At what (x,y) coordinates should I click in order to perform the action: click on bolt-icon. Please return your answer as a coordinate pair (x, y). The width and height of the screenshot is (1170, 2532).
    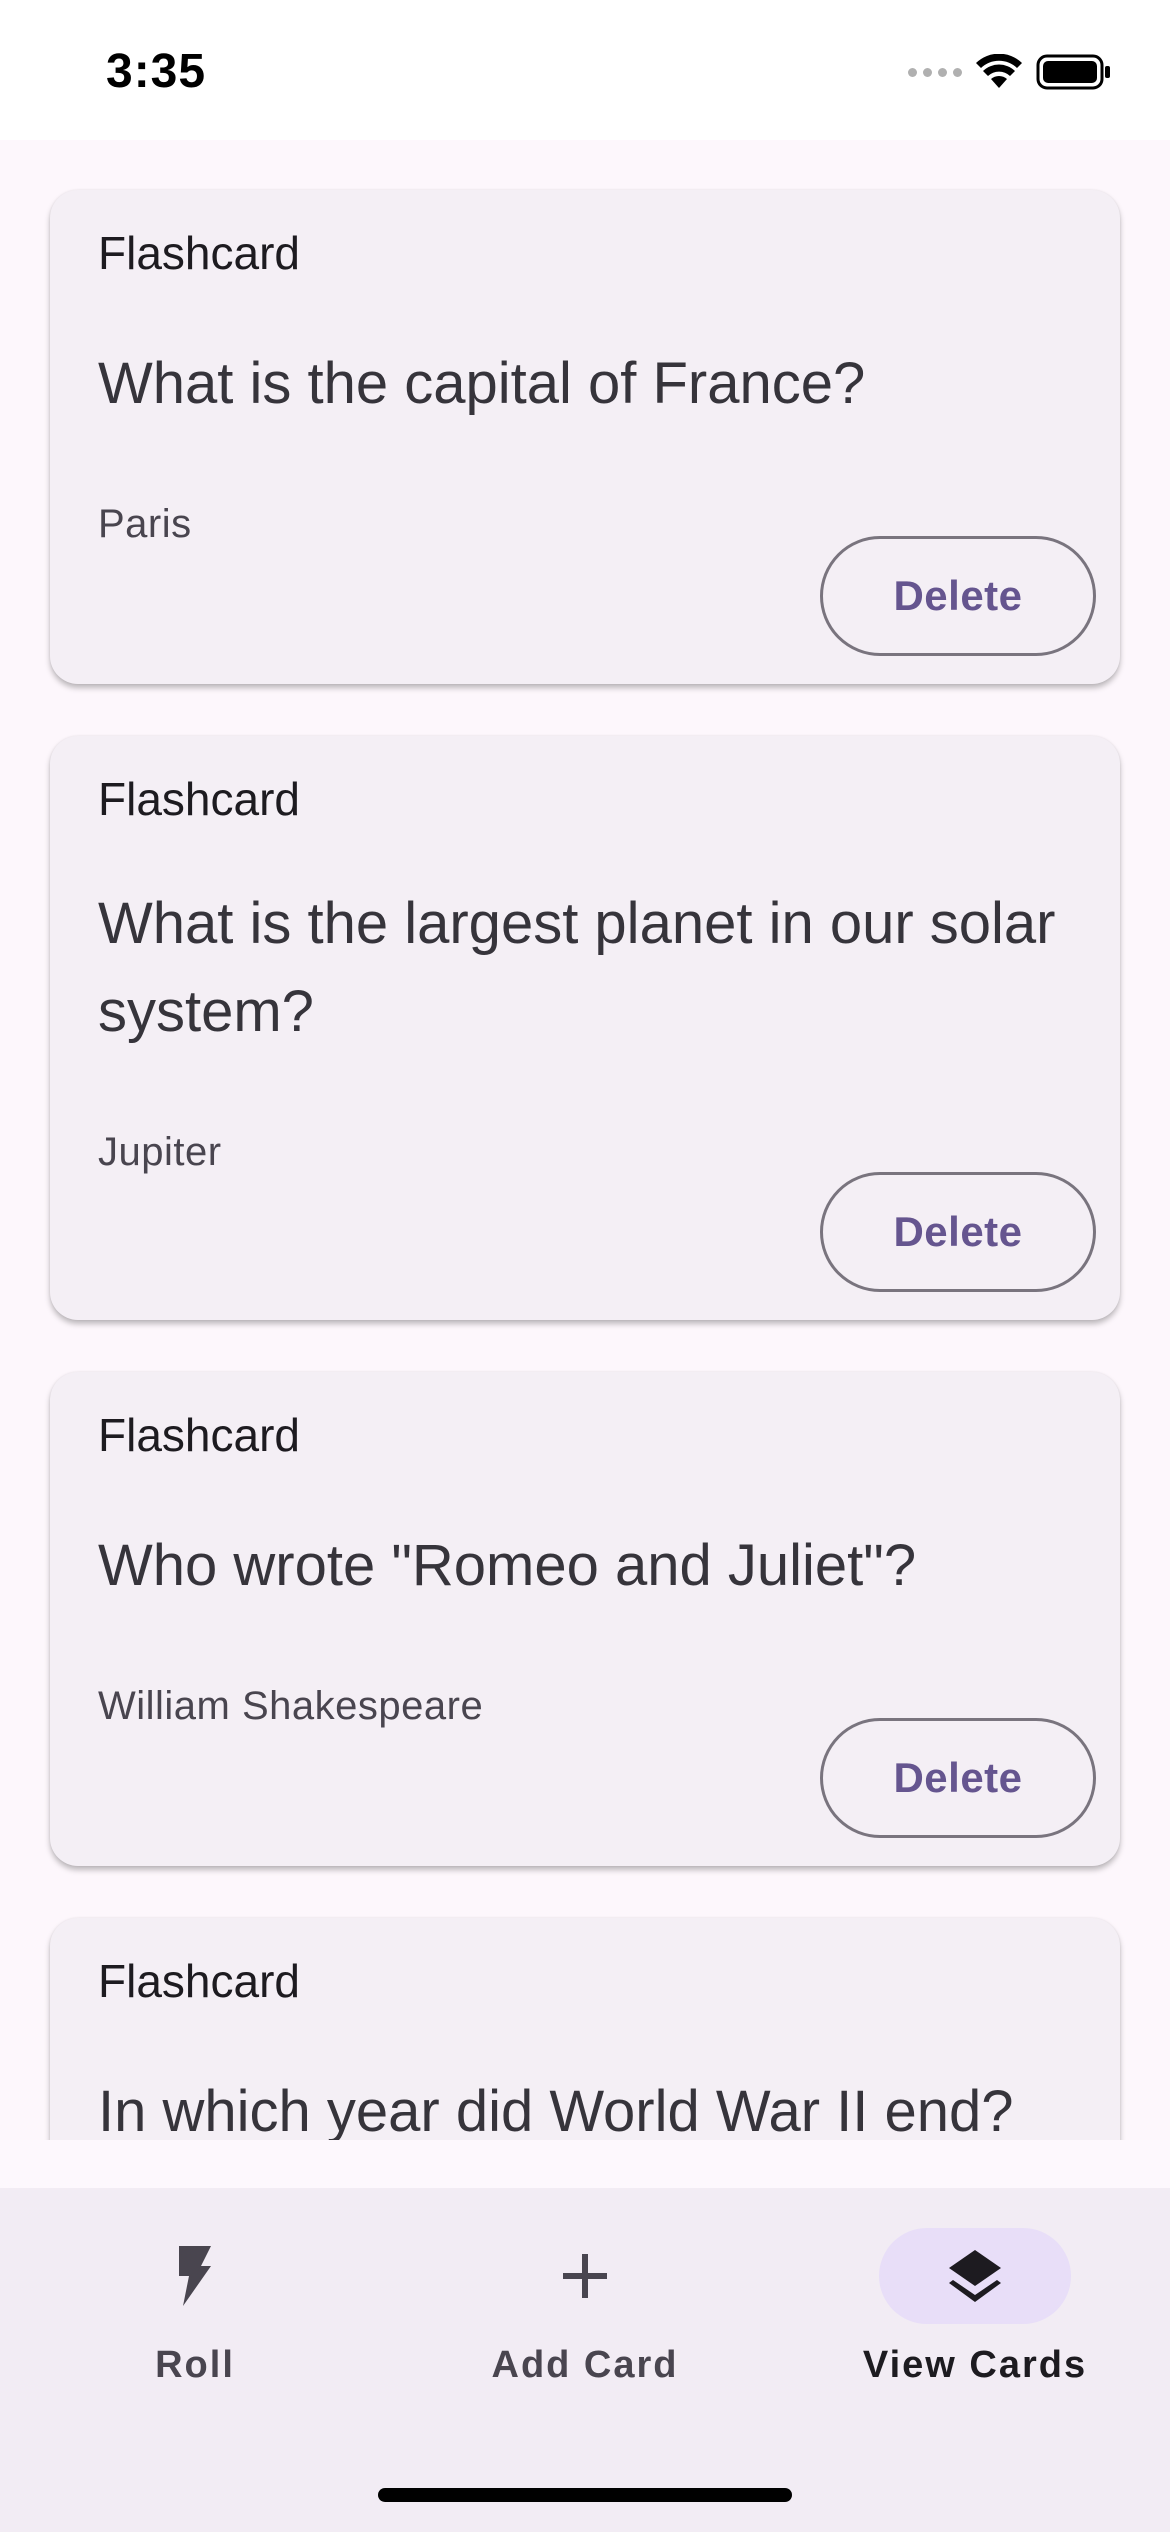
    Looking at the image, I should click on (195, 2276).